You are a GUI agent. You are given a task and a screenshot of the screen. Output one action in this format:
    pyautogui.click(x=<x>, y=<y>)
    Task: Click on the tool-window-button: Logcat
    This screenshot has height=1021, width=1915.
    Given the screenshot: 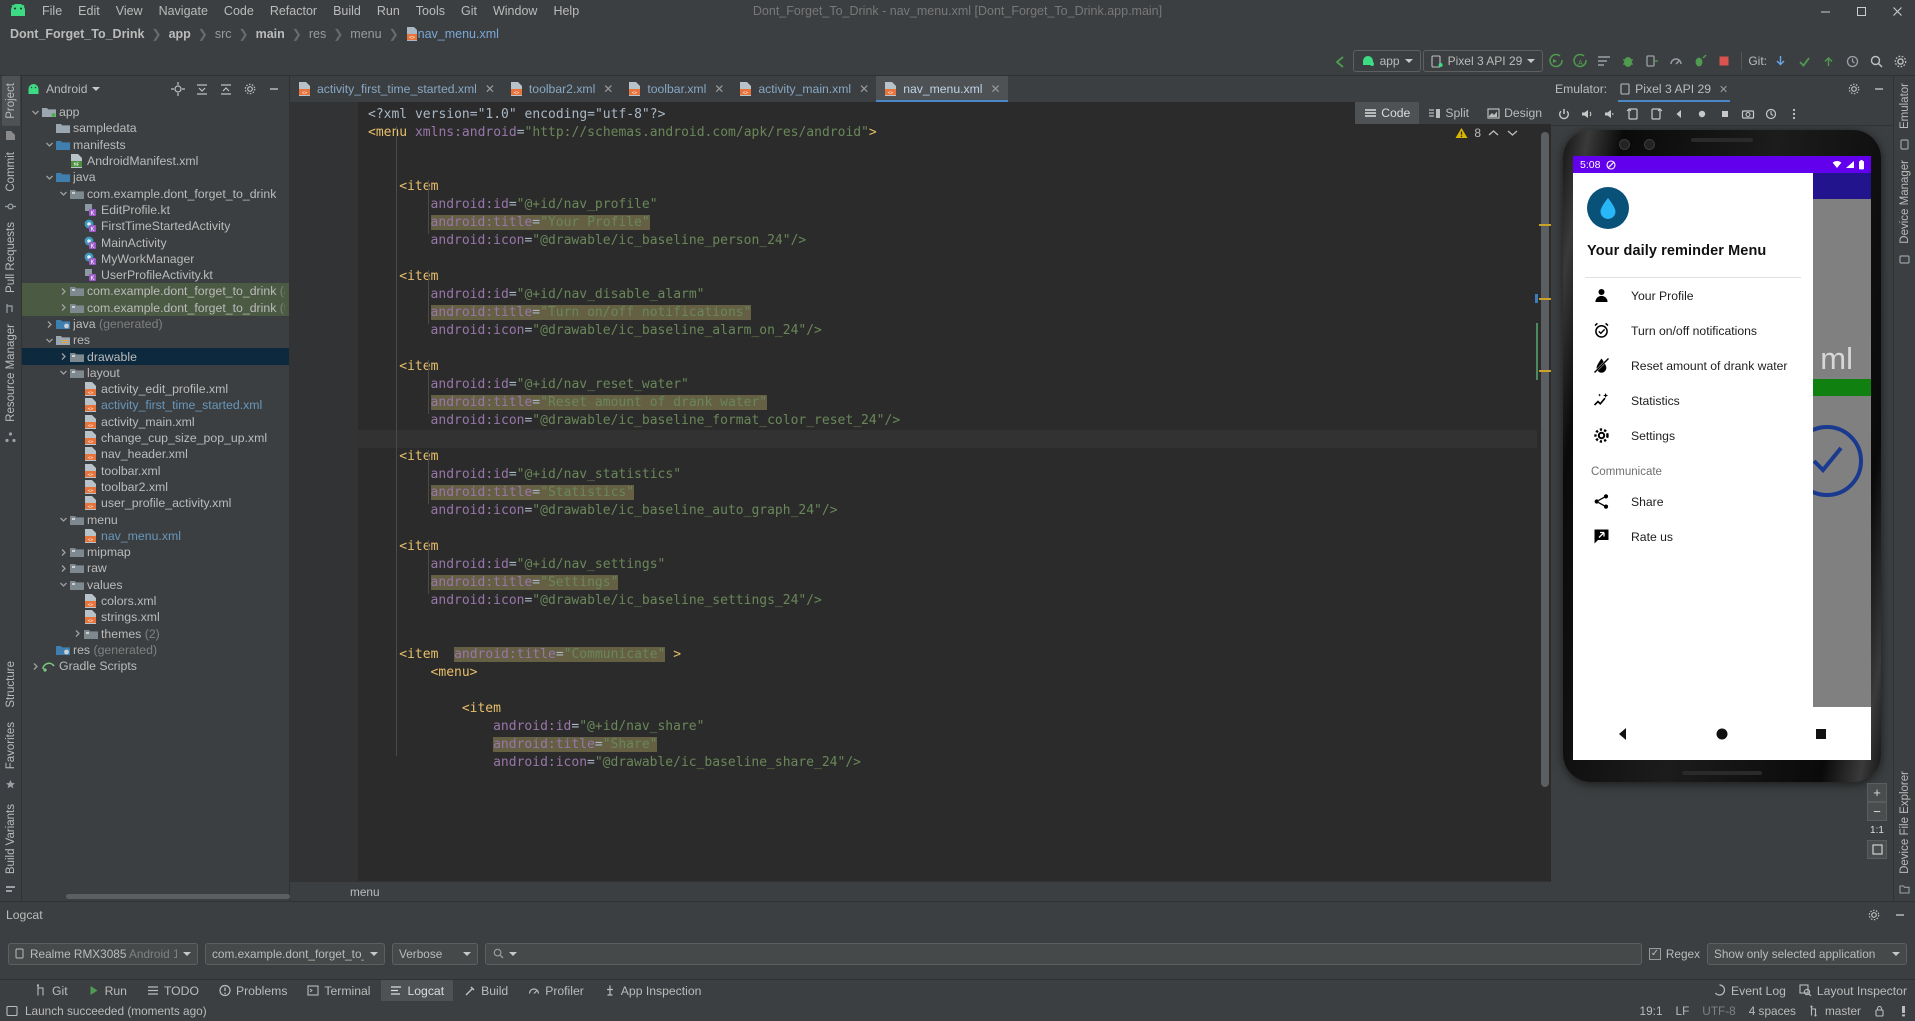 What is the action you would take?
    pyautogui.click(x=417, y=990)
    